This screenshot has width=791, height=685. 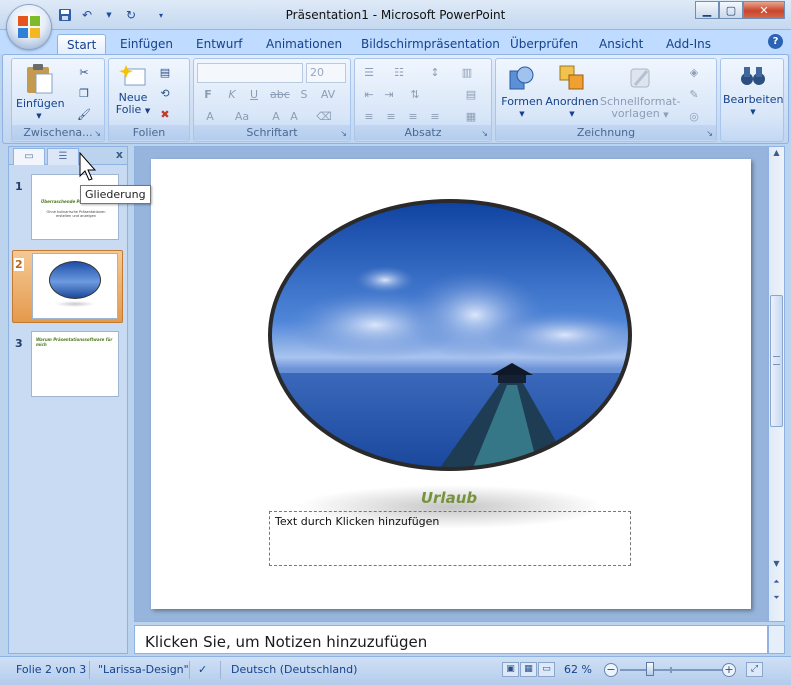 I want to click on minimize-button: ▁, so click(x=707, y=10).